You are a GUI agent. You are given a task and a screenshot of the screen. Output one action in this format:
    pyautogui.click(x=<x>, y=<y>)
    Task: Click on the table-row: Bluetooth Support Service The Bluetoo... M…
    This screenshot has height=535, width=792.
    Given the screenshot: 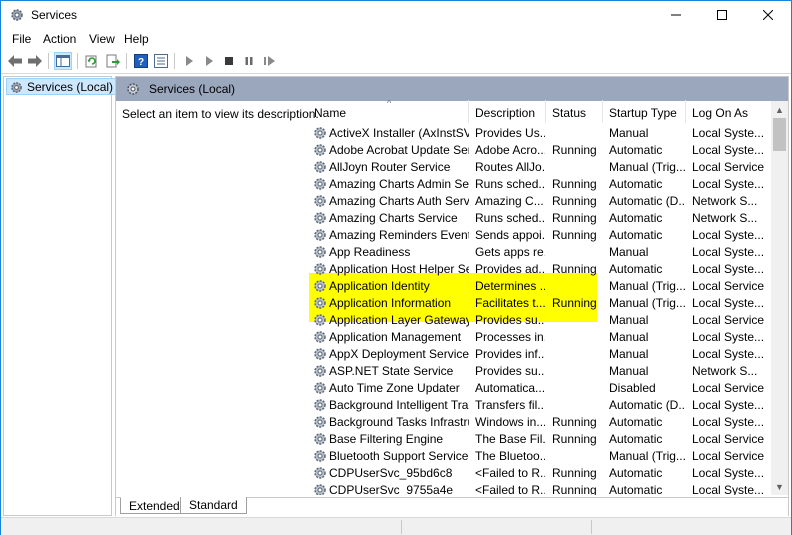 What is the action you would take?
    pyautogui.click(x=540, y=455)
    